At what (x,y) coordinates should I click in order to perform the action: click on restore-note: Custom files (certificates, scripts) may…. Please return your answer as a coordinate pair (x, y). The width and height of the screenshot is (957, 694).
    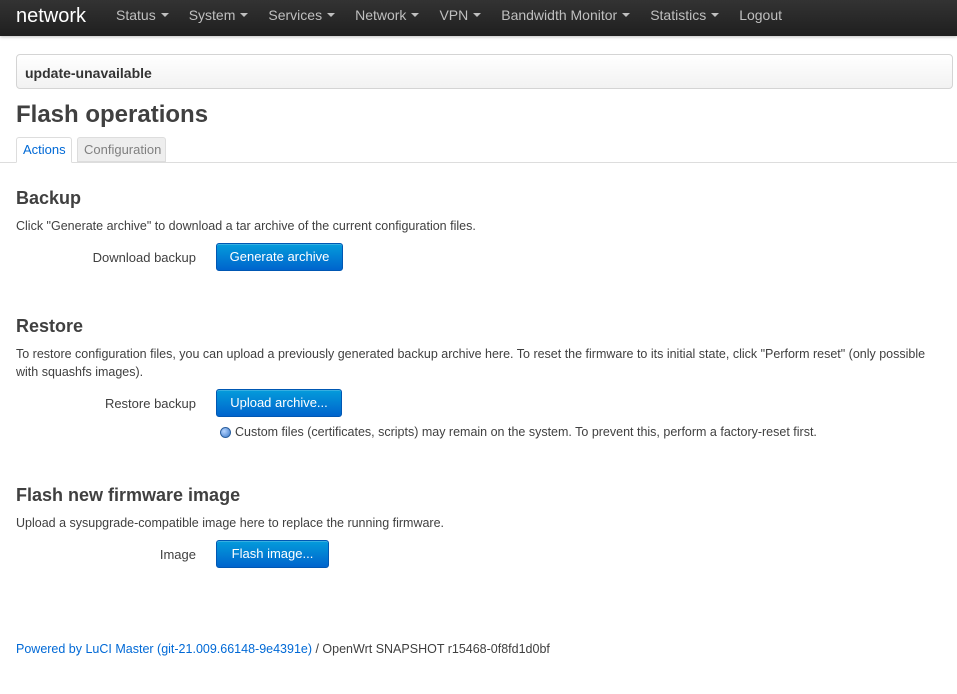
    Looking at the image, I should click on (518, 432).